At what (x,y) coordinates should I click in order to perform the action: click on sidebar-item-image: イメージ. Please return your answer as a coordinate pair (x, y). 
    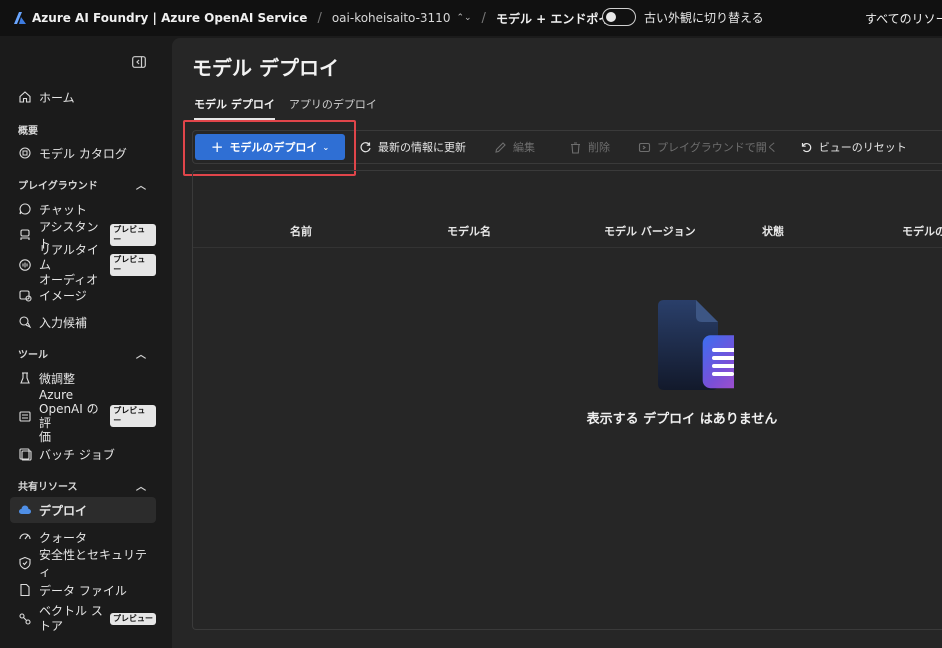
    Looking at the image, I should click on (83, 295).